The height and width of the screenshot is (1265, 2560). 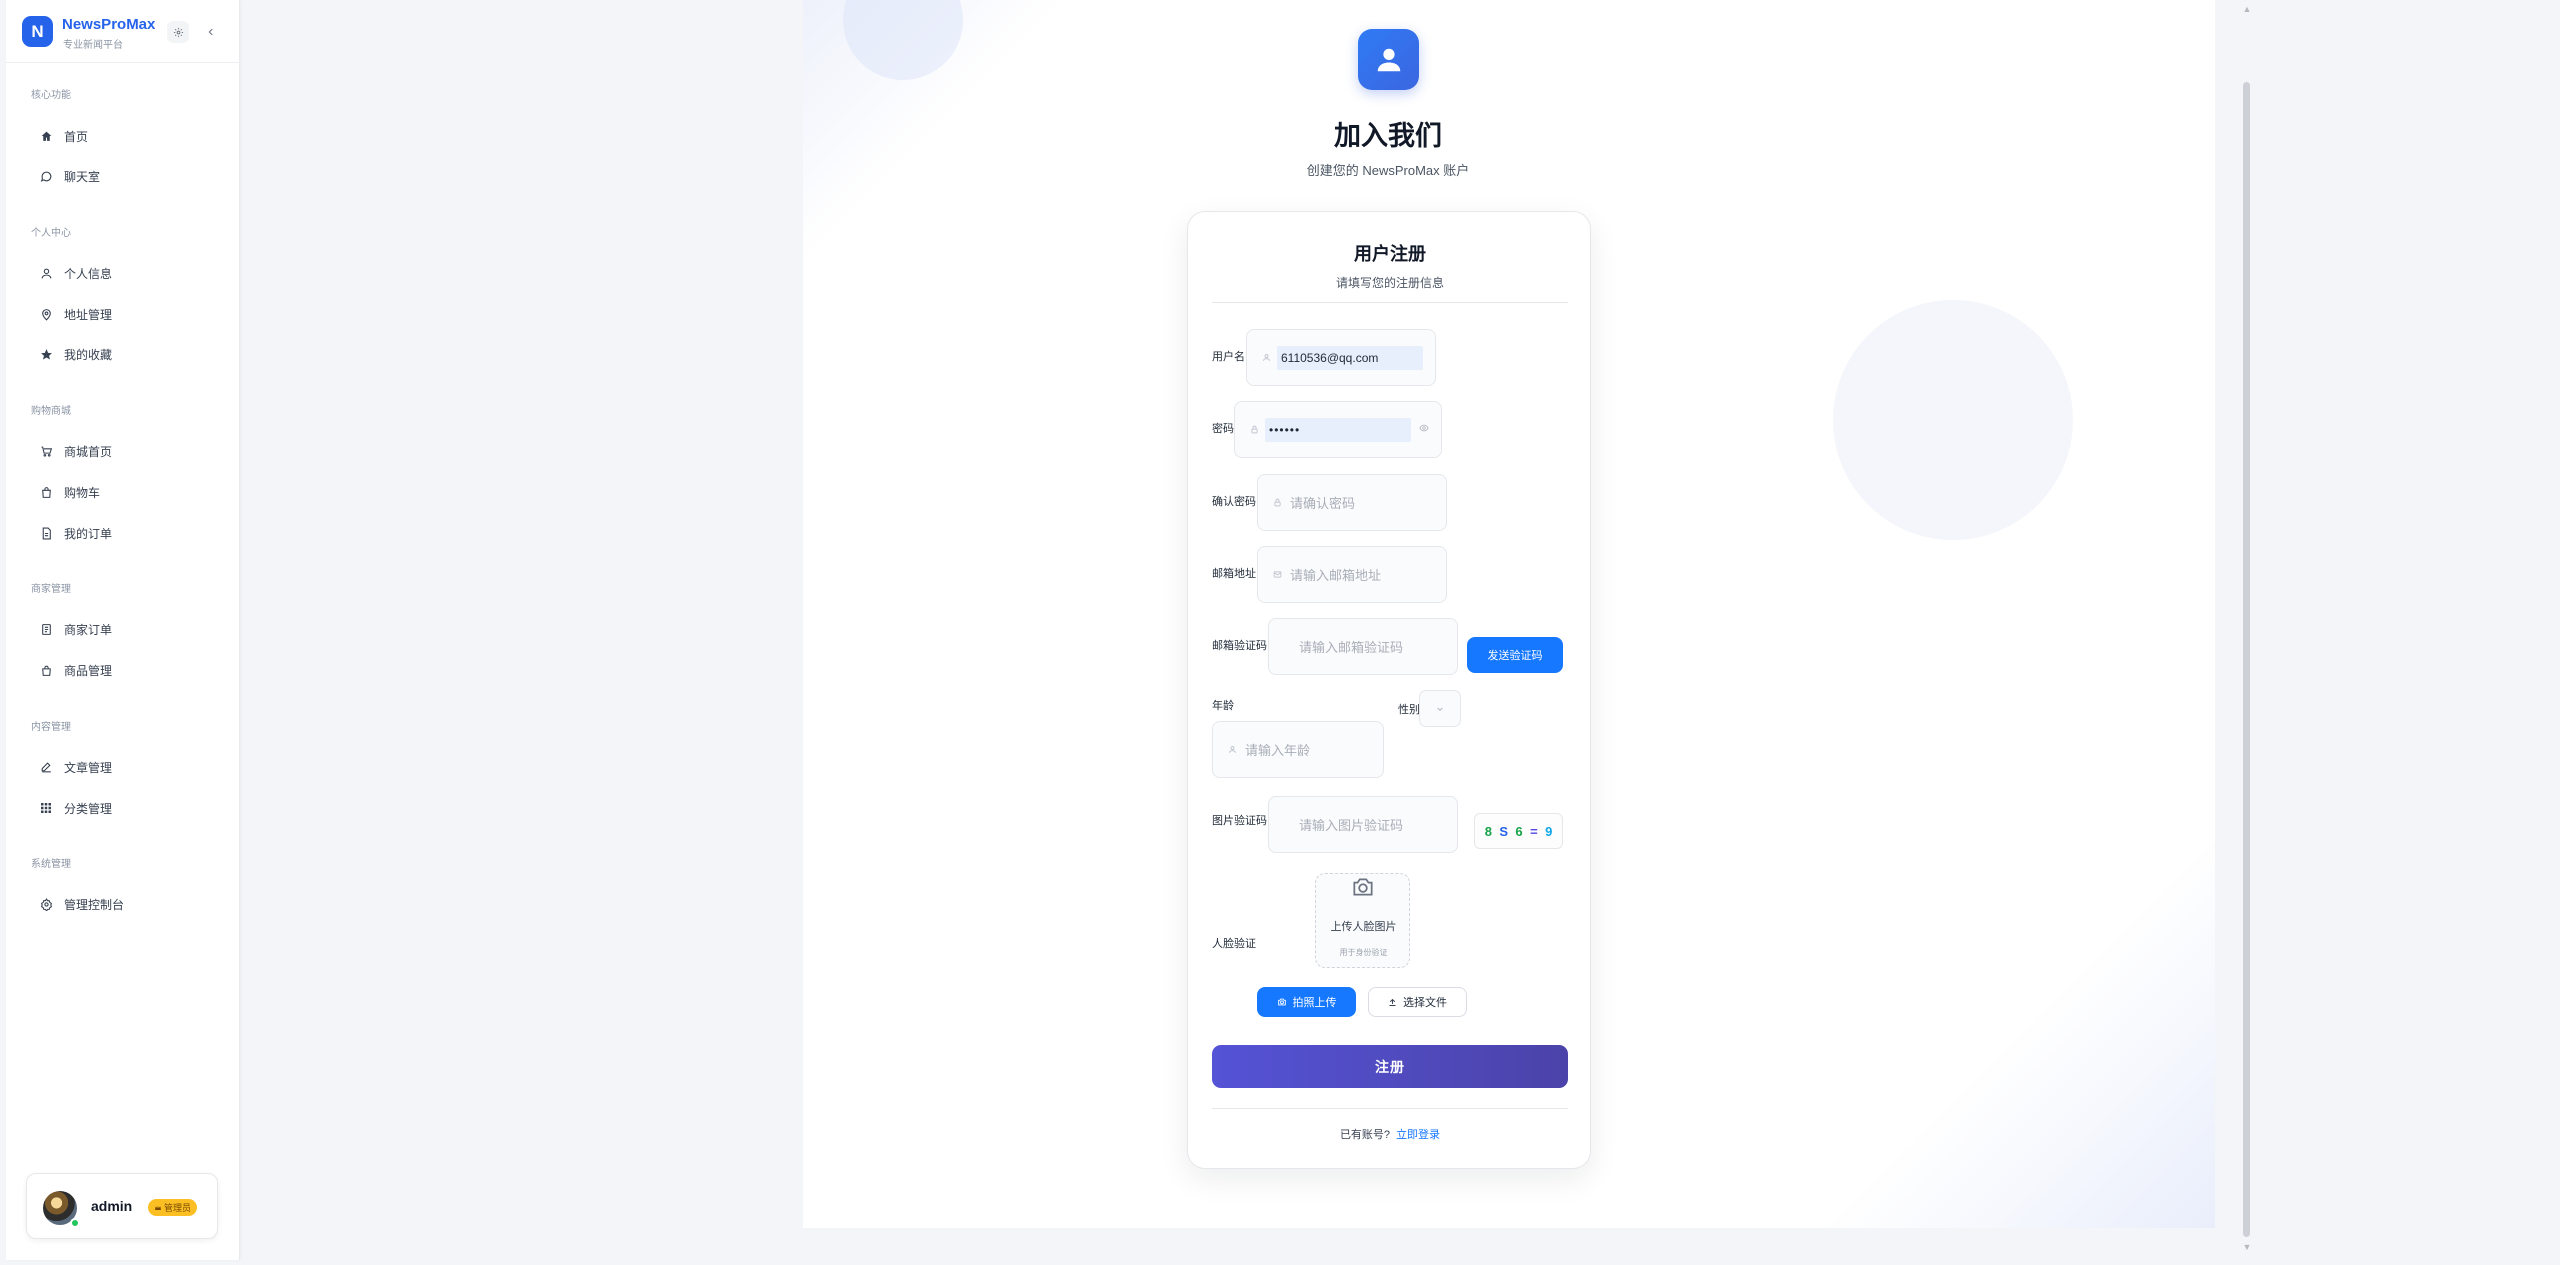 What do you see at coordinates (124, 273) in the screenshot?
I see `sidebar-item-profile: 个人信息` at bounding box center [124, 273].